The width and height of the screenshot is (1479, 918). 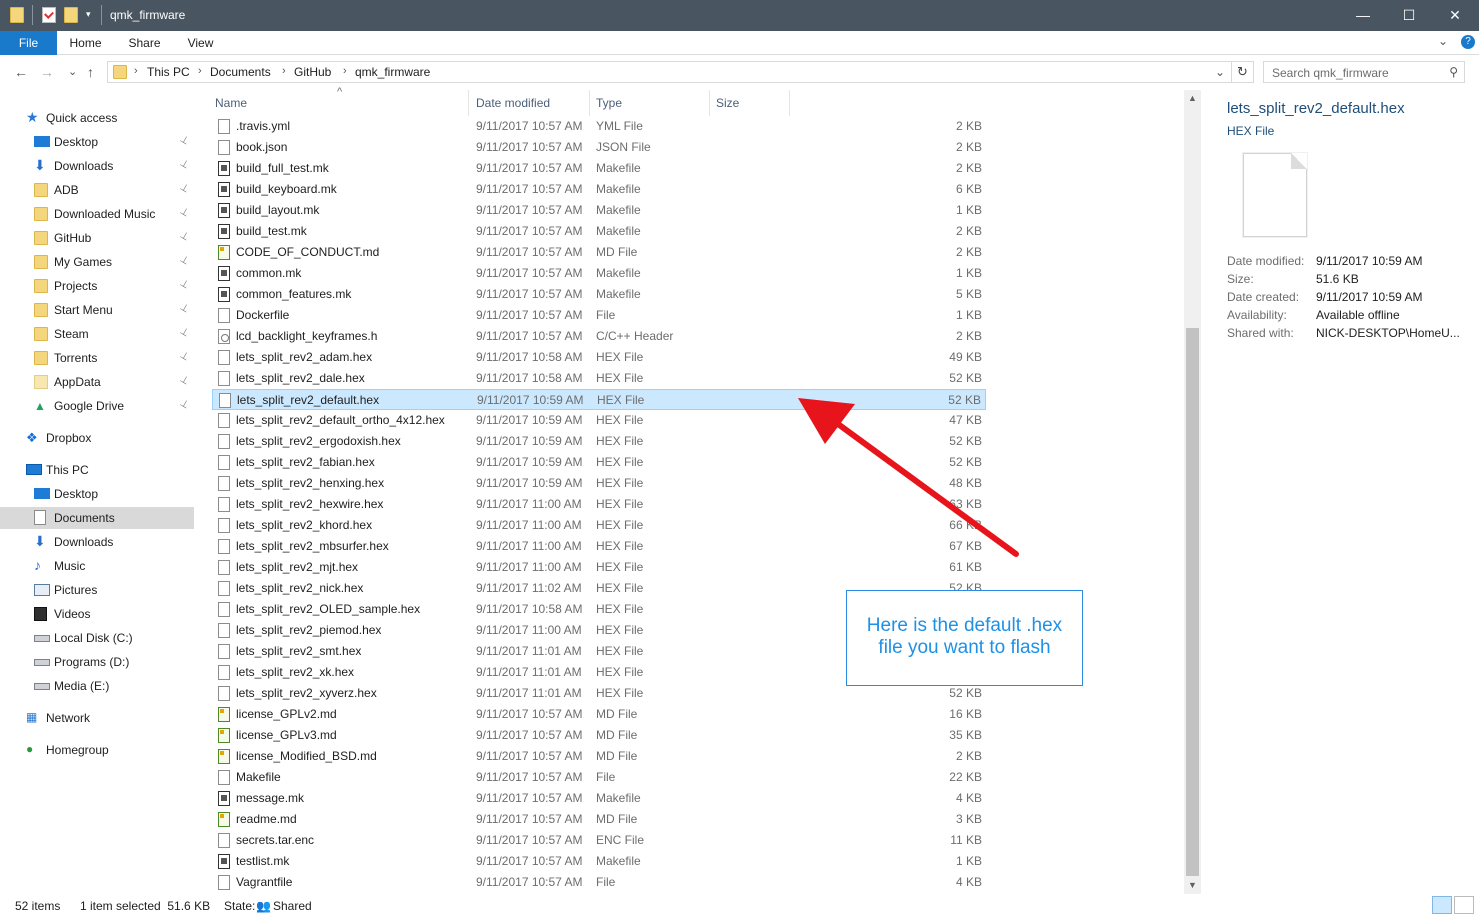 What do you see at coordinates (529, 819) in the screenshot?
I see `file-date: 9/11/2017 10:57 AM` at bounding box center [529, 819].